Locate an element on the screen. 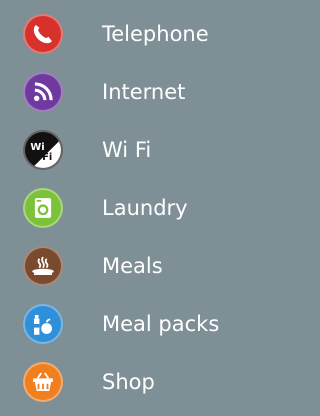 Image resolution: width=320 pixels, height=416 pixels. amenity-label-telephone: Telephone is located at coordinates (155, 34).